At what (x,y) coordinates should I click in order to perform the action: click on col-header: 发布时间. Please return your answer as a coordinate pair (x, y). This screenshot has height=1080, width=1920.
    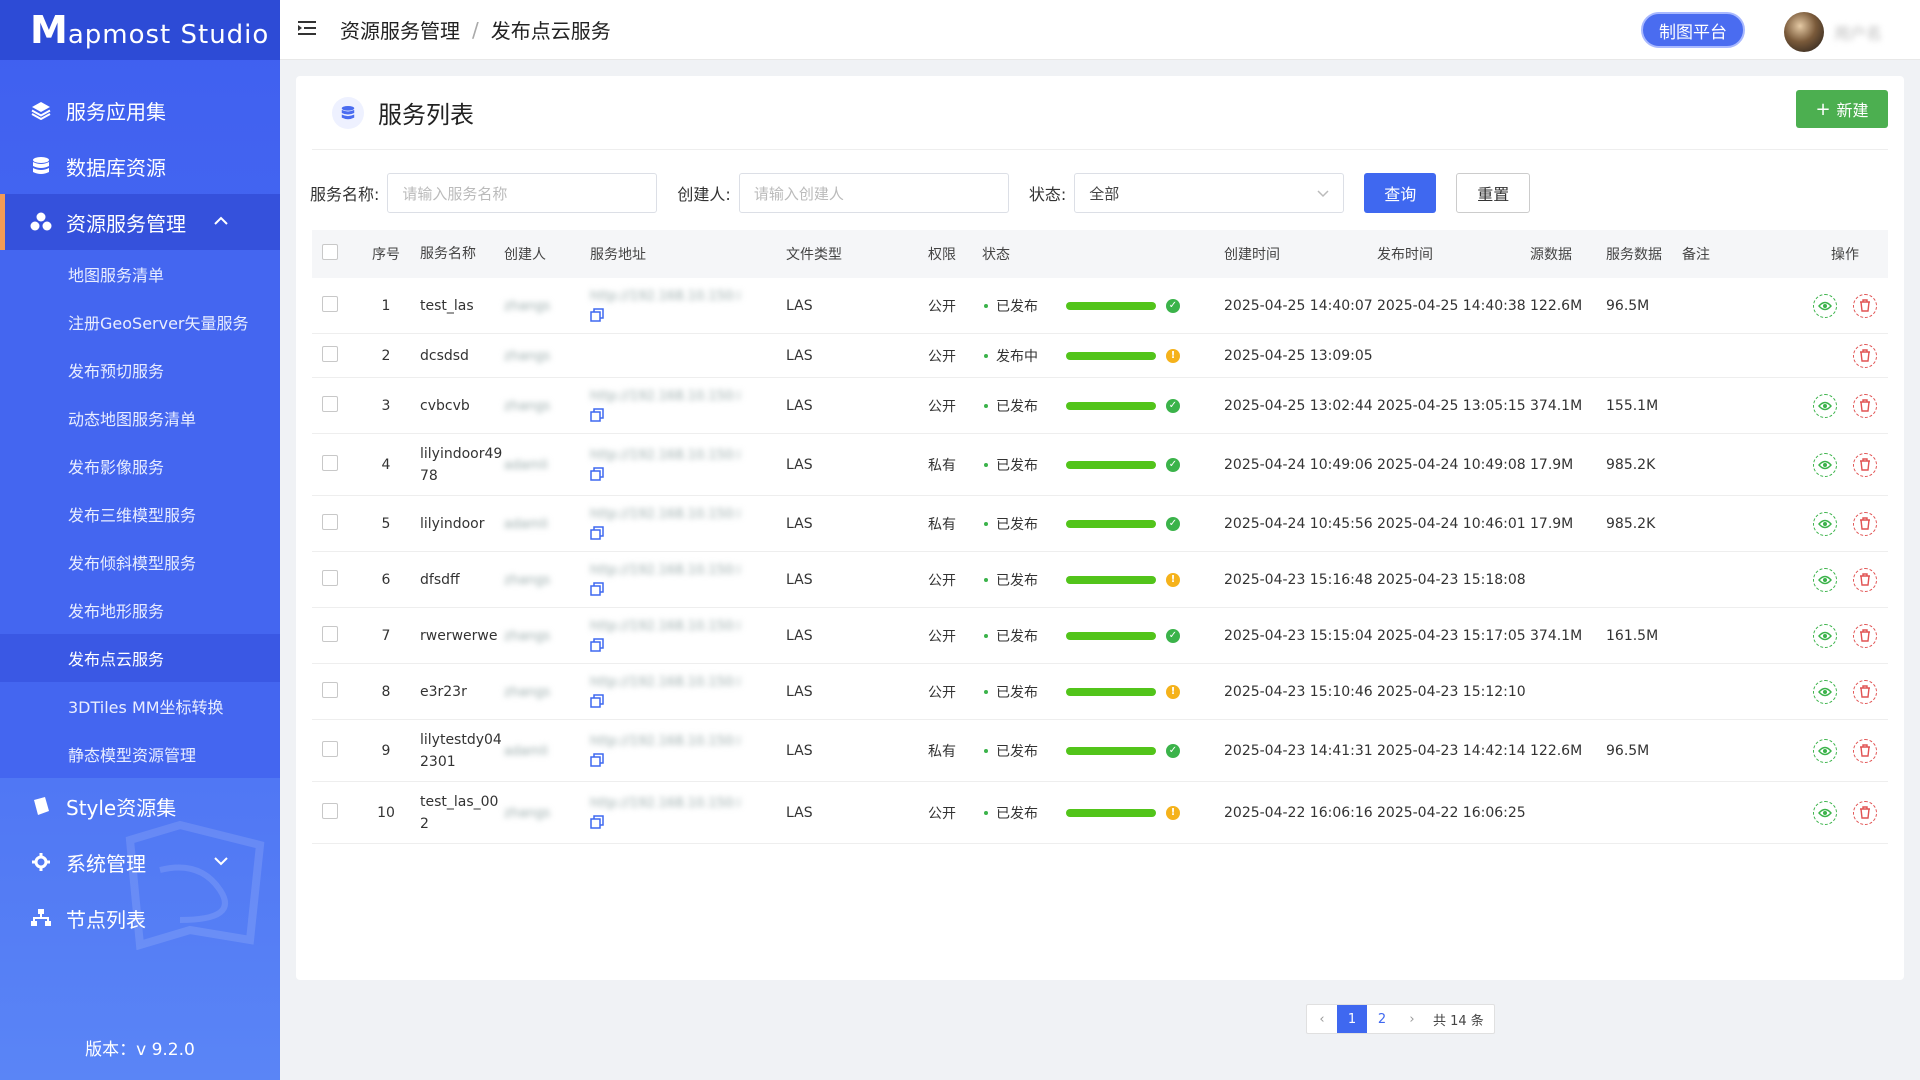
    Looking at the image, I should click on (1405, 255).